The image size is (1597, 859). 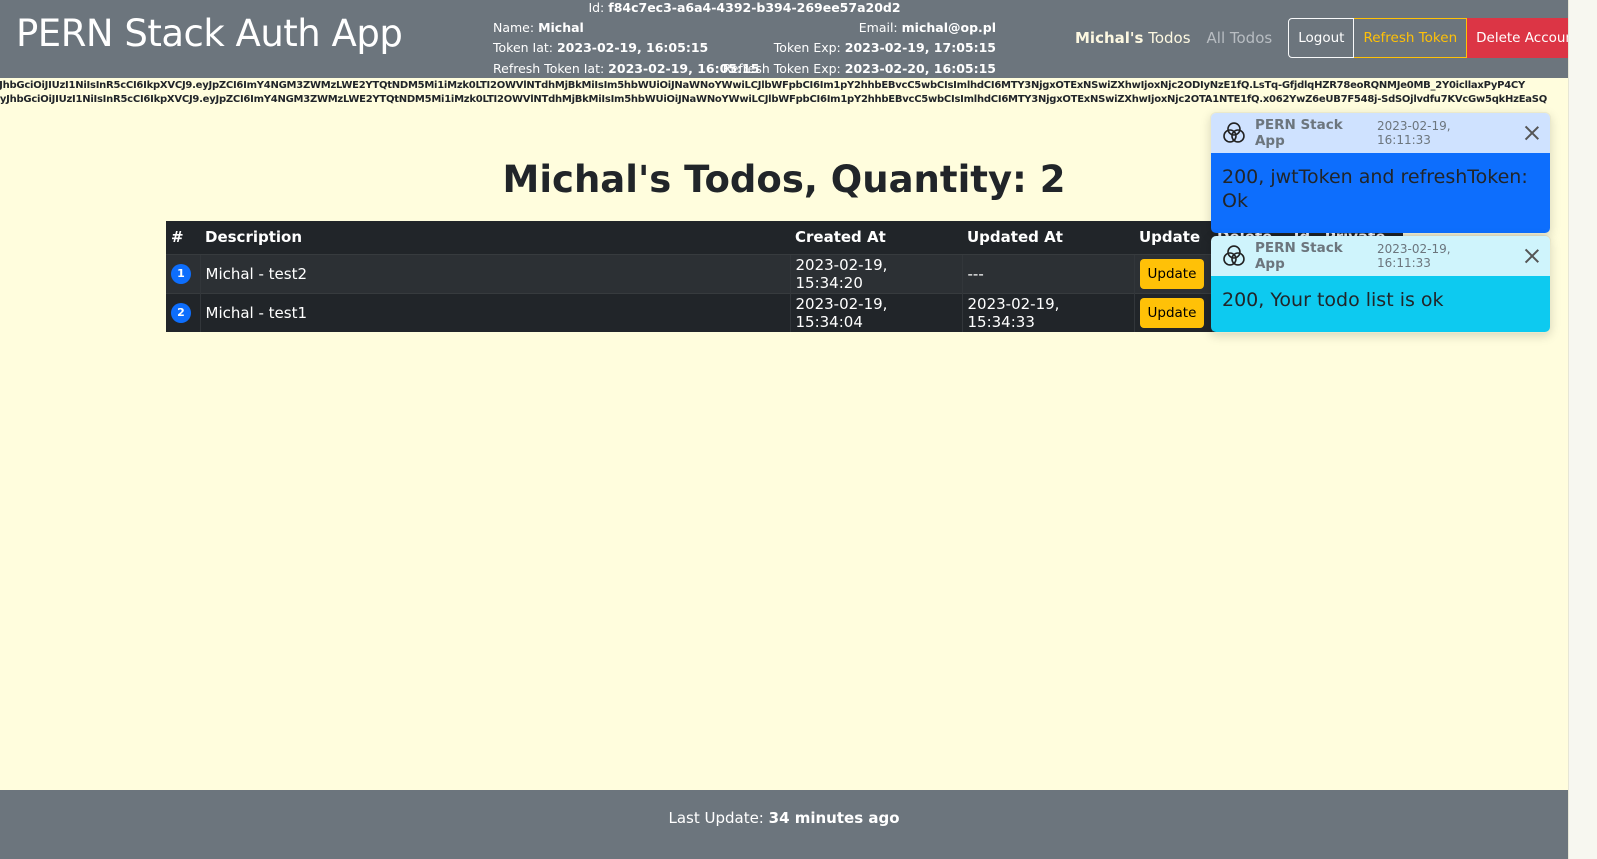 What do you see at coordinates (1170, 237) in the screenshot?
I see `header-update: Update` at bounding box center [1170, 237].